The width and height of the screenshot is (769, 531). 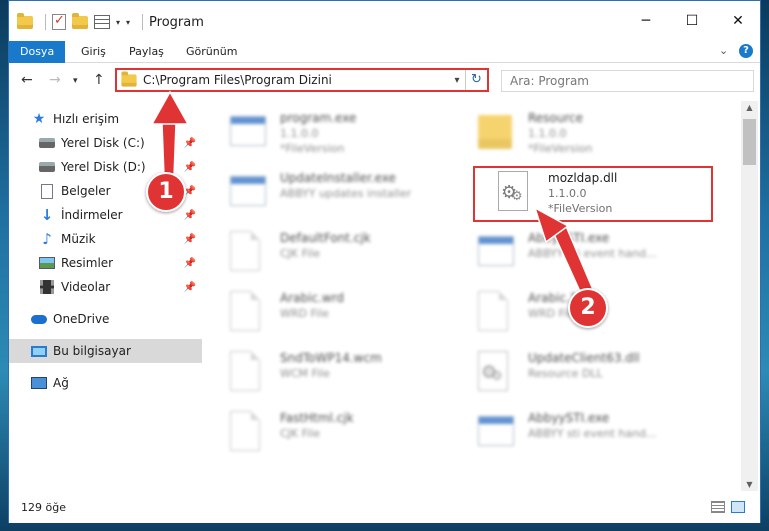 What do you see at coordinates (102, 22) in the screenshot?
I see `view-options-icon` at bounding box center [102, 22].